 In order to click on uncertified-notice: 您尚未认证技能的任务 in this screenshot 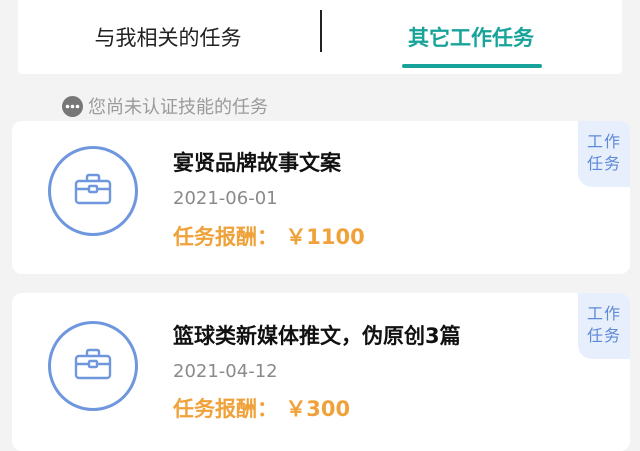, I will do `click(165, 106)`.